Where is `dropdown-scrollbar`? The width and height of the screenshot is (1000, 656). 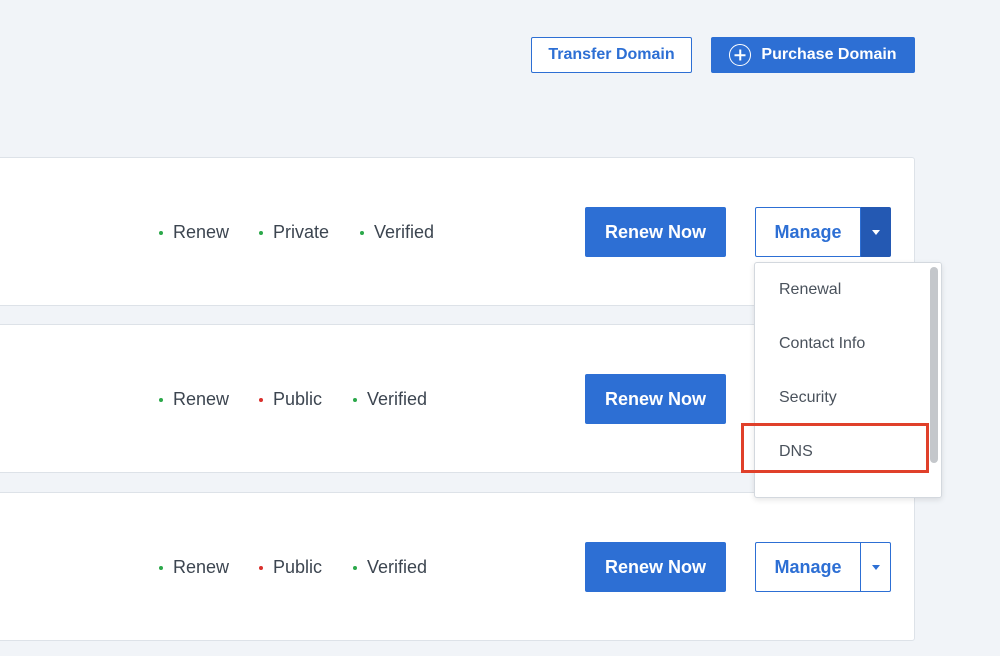 dropdown-scrollbar is located at coordinates (934, 380).